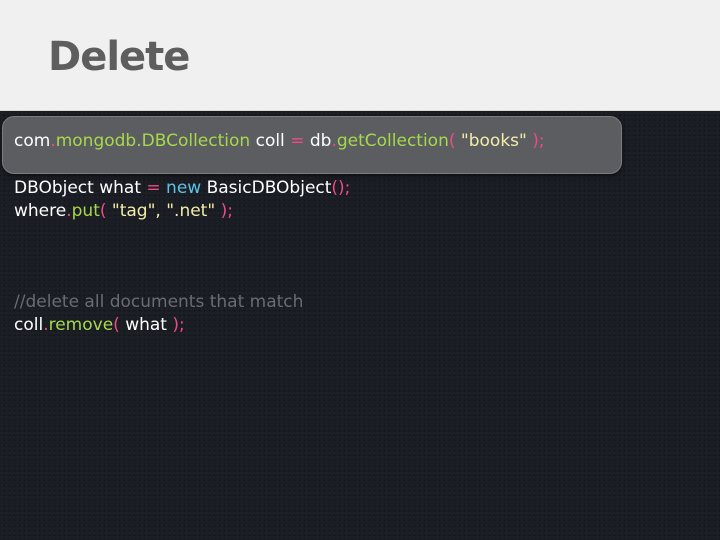 This screenshot has width=720, height=540. I want to click on code-line-put-tag: where.put( "tag", ".net" );, so click(123, 211).